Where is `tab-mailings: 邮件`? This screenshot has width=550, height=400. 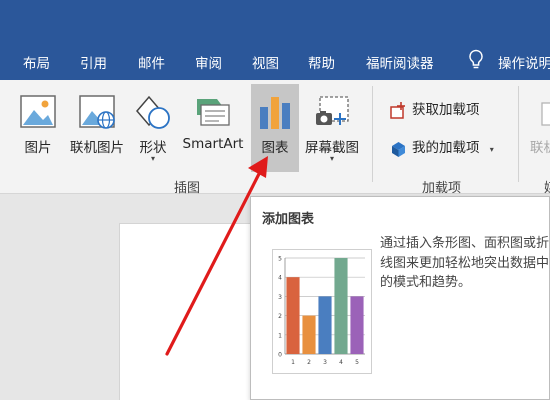 tab-mailings: 邮件 is located at coordinates (151, 62).